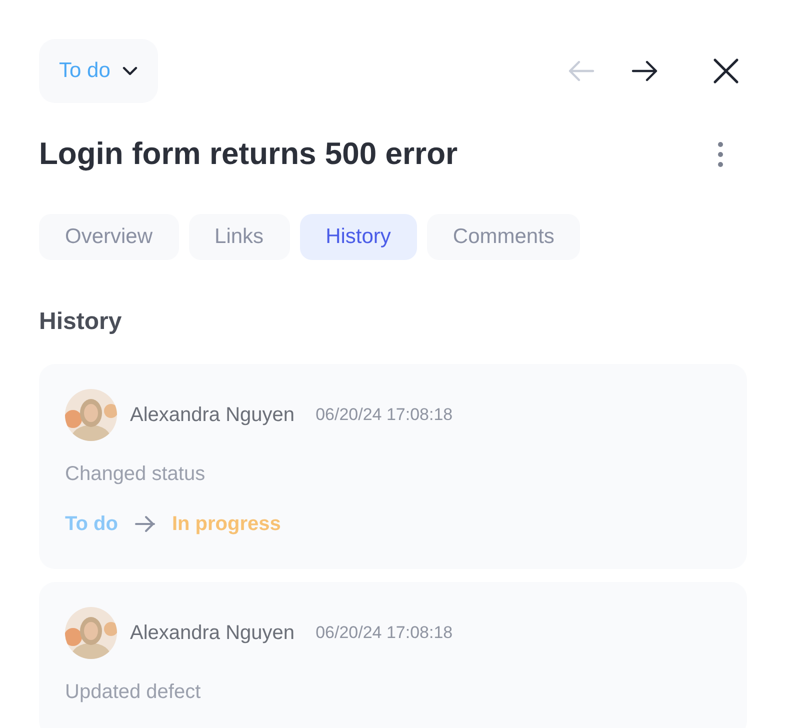 The height and width of the screenshot is (728, 786). I want to click on status-label: In progress, so click(226, 524).